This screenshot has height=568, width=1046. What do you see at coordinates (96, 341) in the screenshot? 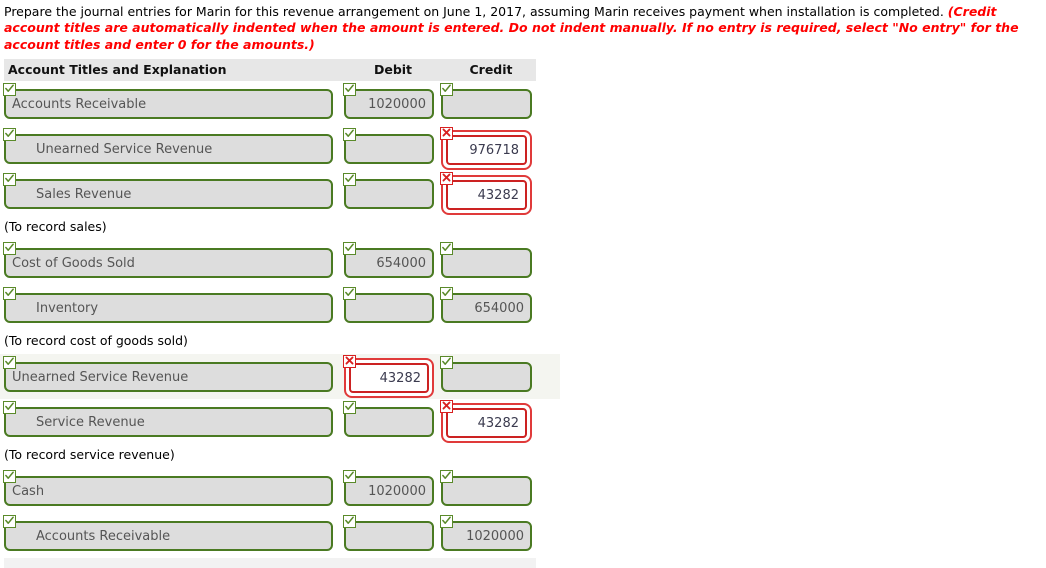
I see `entry-caption-label: (To record cost of goods sold)` at bounding box center [96, 341].